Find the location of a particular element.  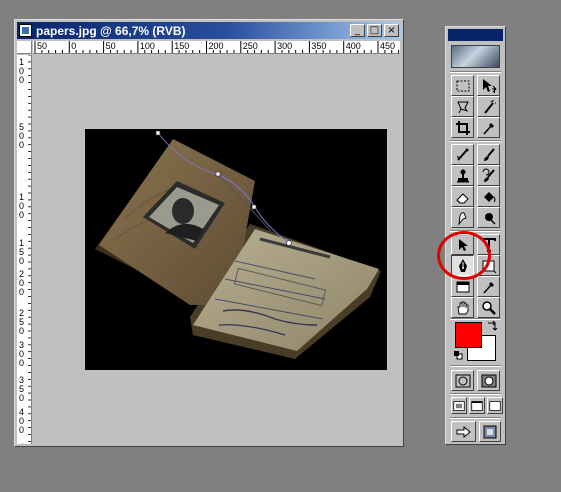

paint-bucket-icon is located at coordinates (489, 196).